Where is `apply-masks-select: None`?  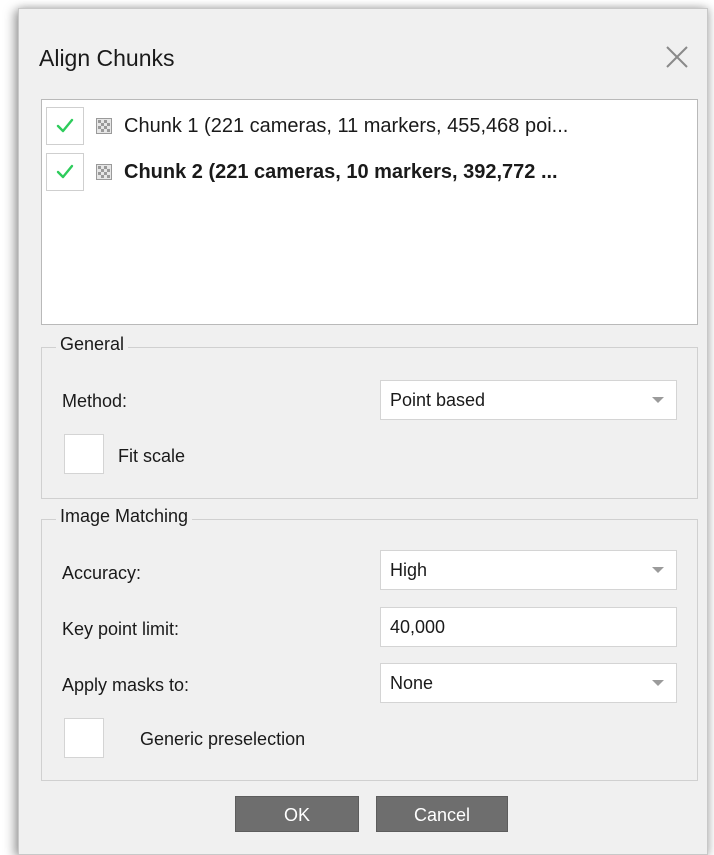 apply-masks-select: None is located at coordinates (528, 683).